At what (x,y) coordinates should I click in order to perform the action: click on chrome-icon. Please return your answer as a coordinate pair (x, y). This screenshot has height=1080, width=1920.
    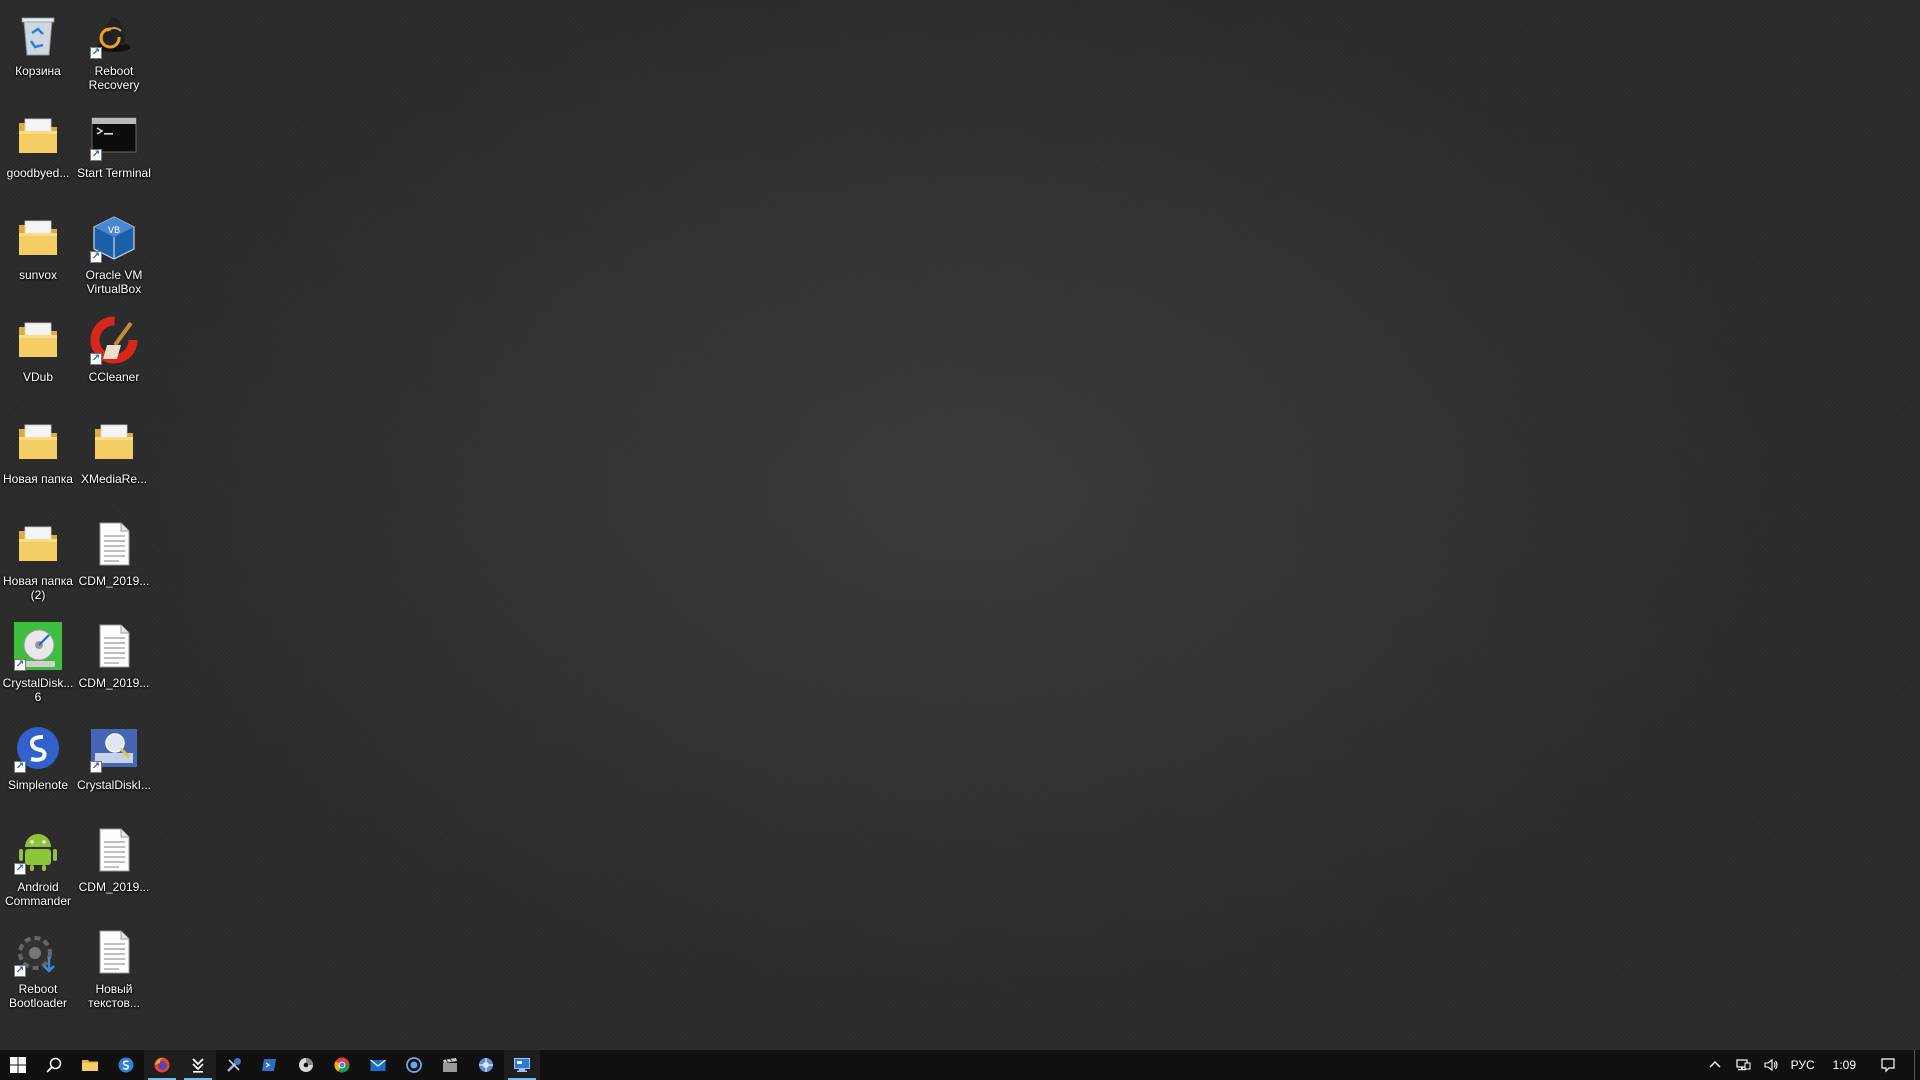
    Looking at the image, I should click on (342, 1065).